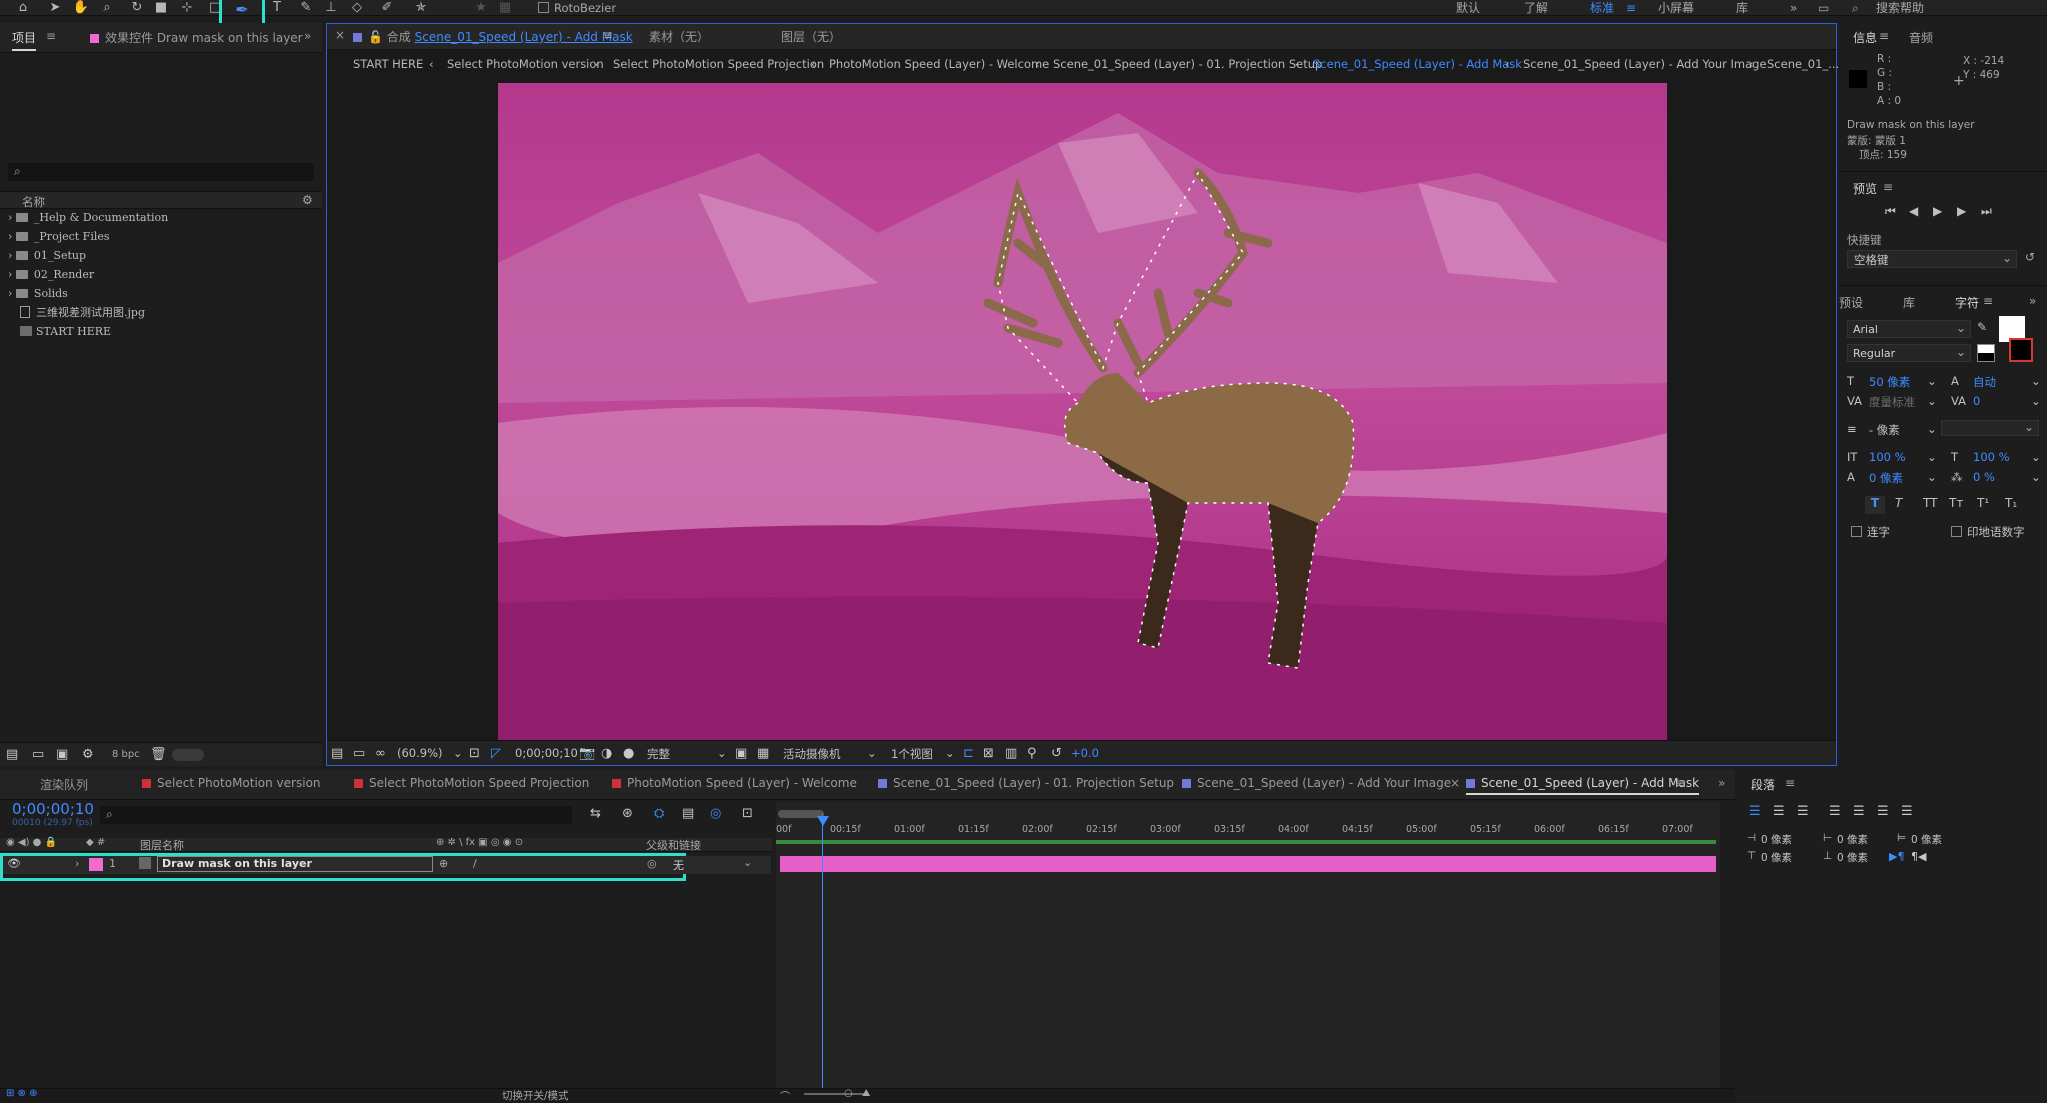 The image size is (2047, 1103). I want to click on zoom-slider-handle: ○, so click(848, 1093).